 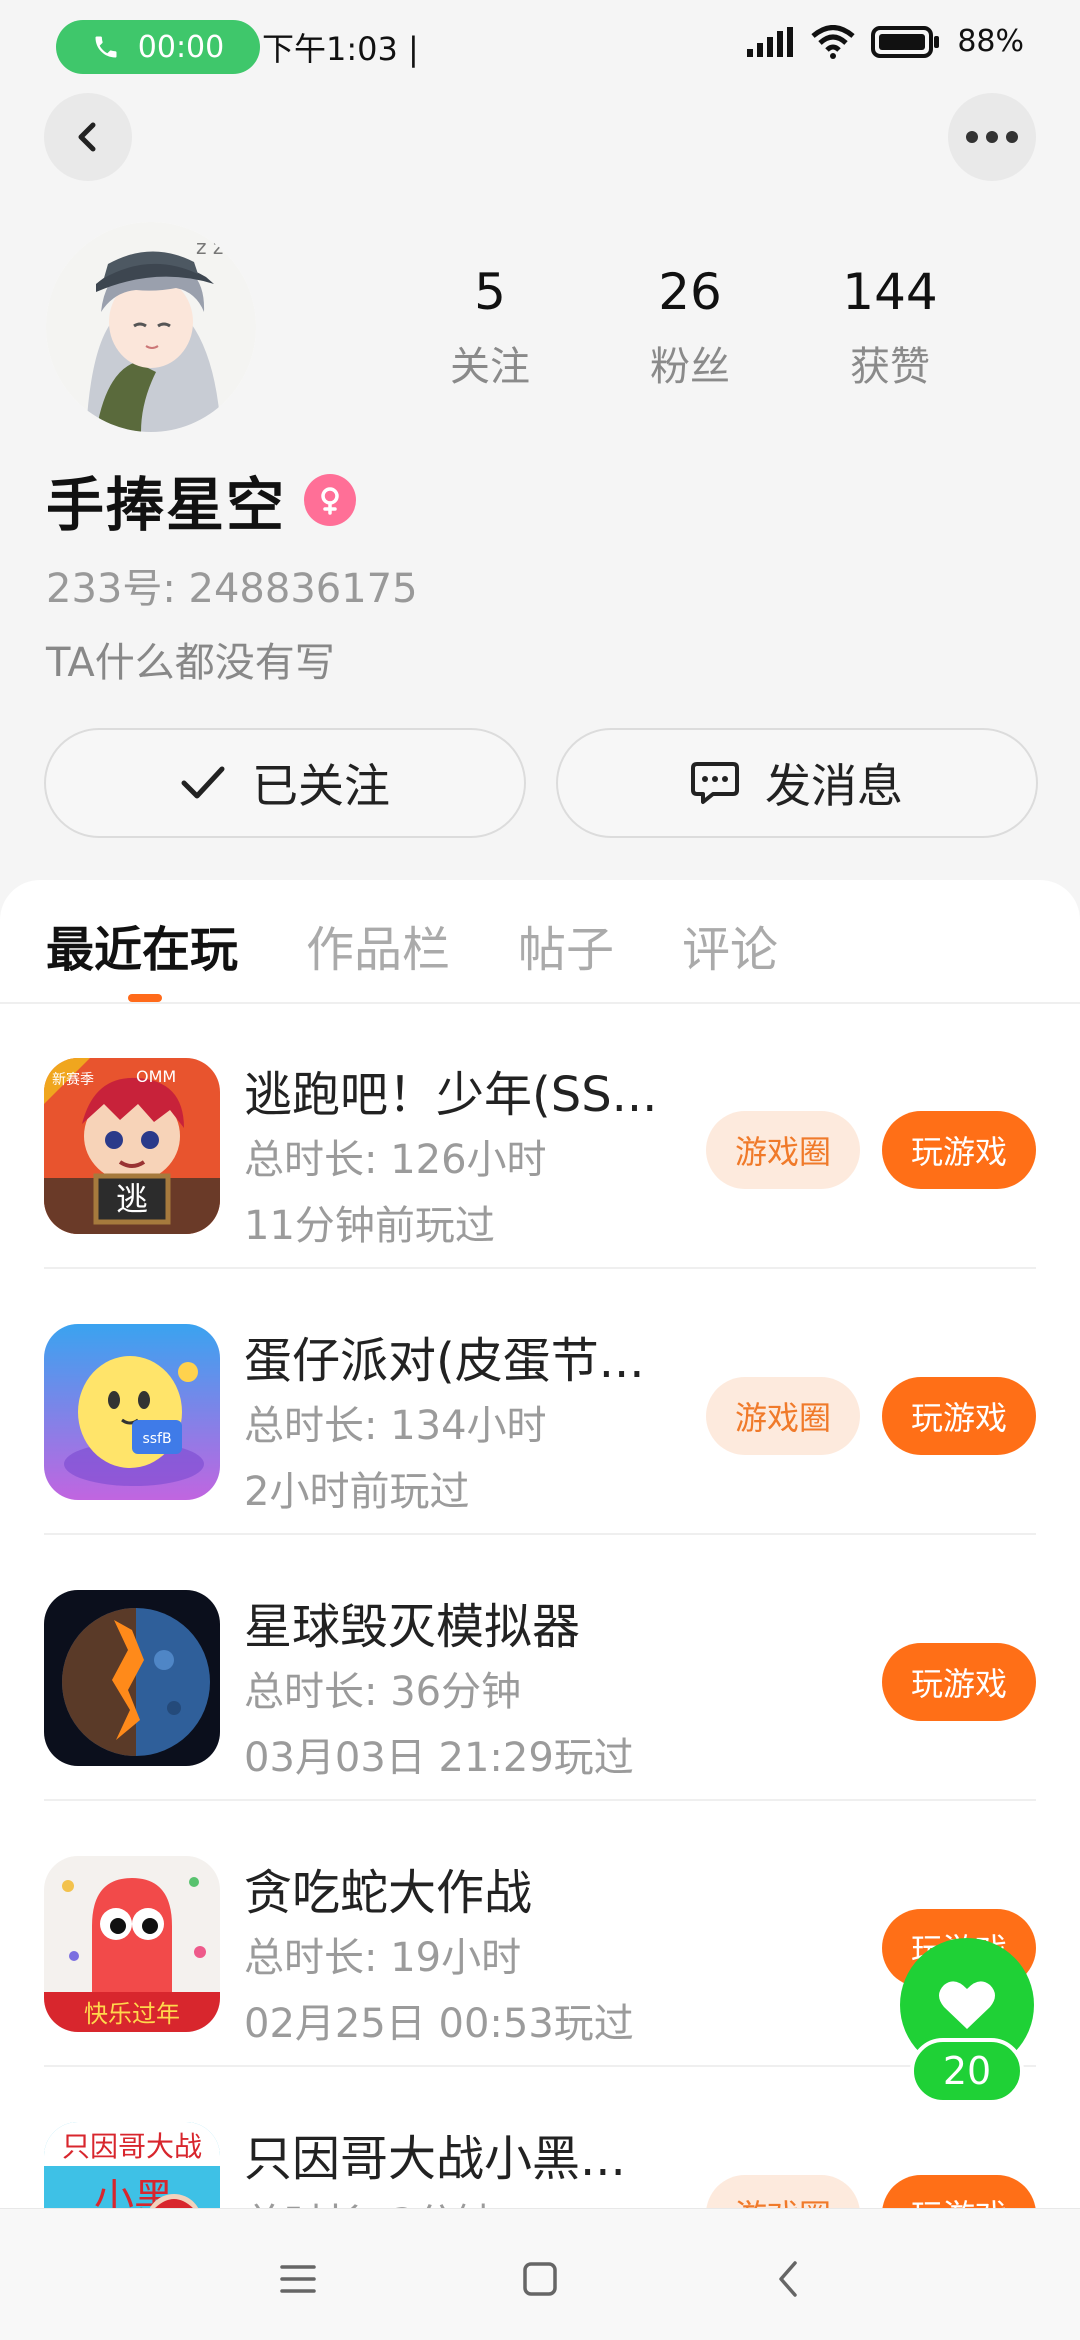 What do you see at coordinates (156, 1076) in the screenshot?
I see `svg-text: OMM` at bounding box center [156, 1076].